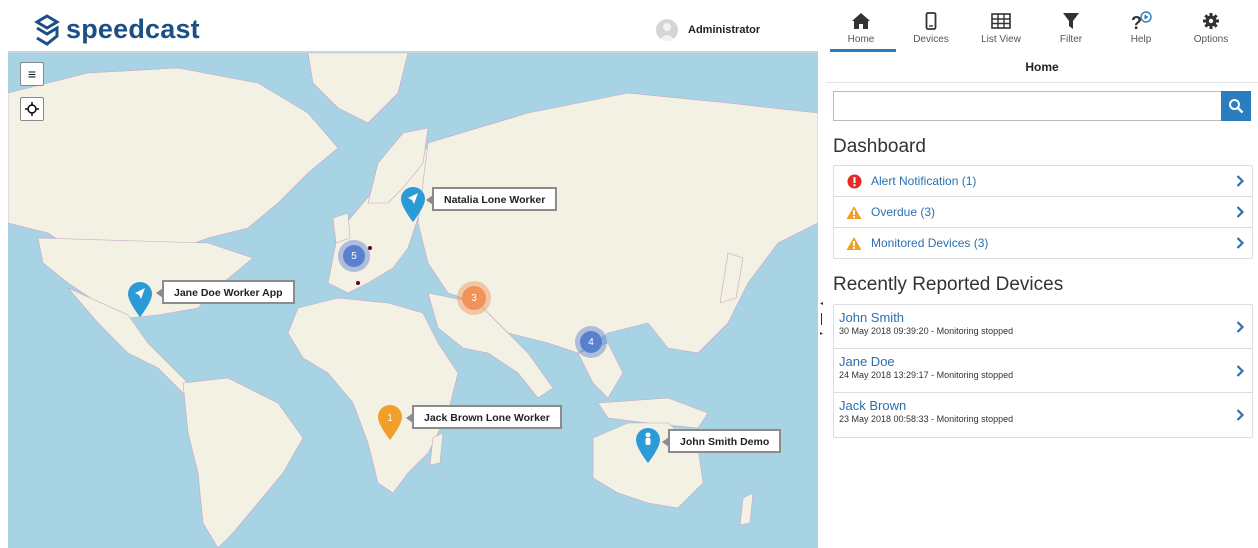 The height and width of the screenshot is (548, 1258). What do you see at coordinates (821, 274) in the screenshot?
I see `panel-splitter: ◂ ▸` at bounding box center [821, 274].